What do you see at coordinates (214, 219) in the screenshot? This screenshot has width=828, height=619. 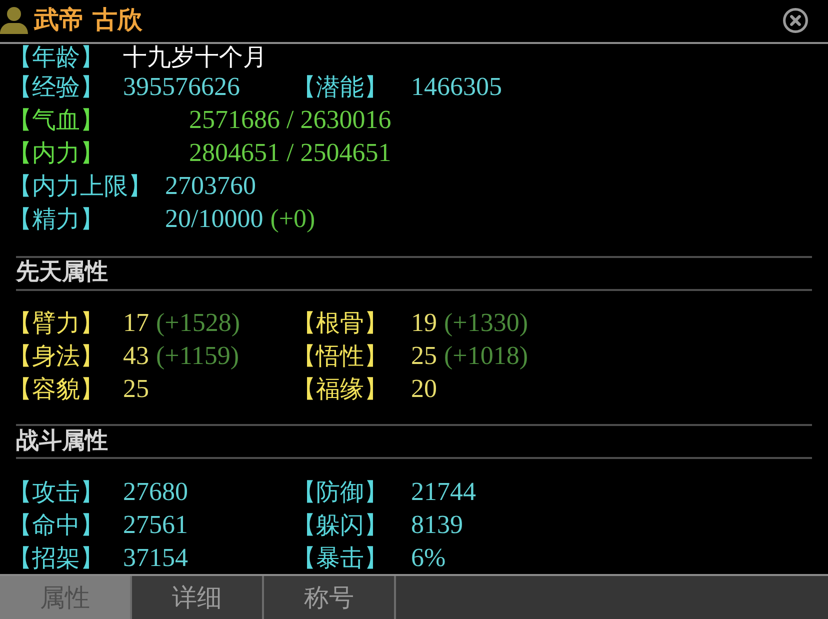 I see `stat-value: 20/10000` at bounding box center [214, 219].